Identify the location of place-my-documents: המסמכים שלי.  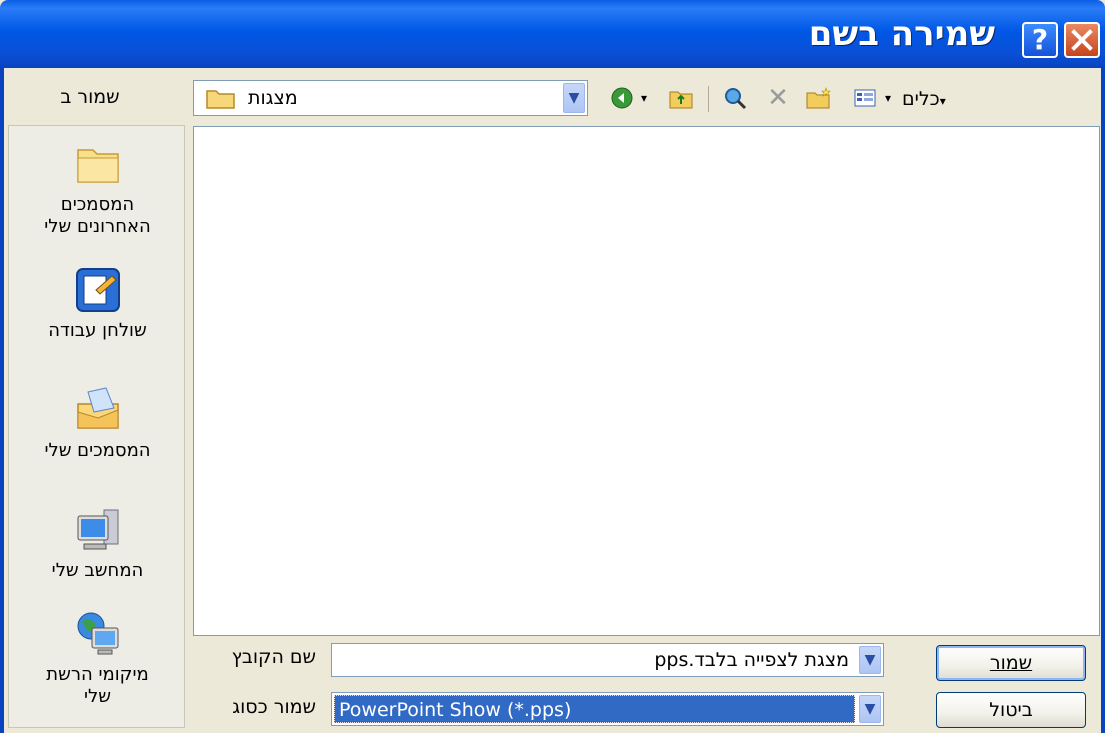
(97, 424).